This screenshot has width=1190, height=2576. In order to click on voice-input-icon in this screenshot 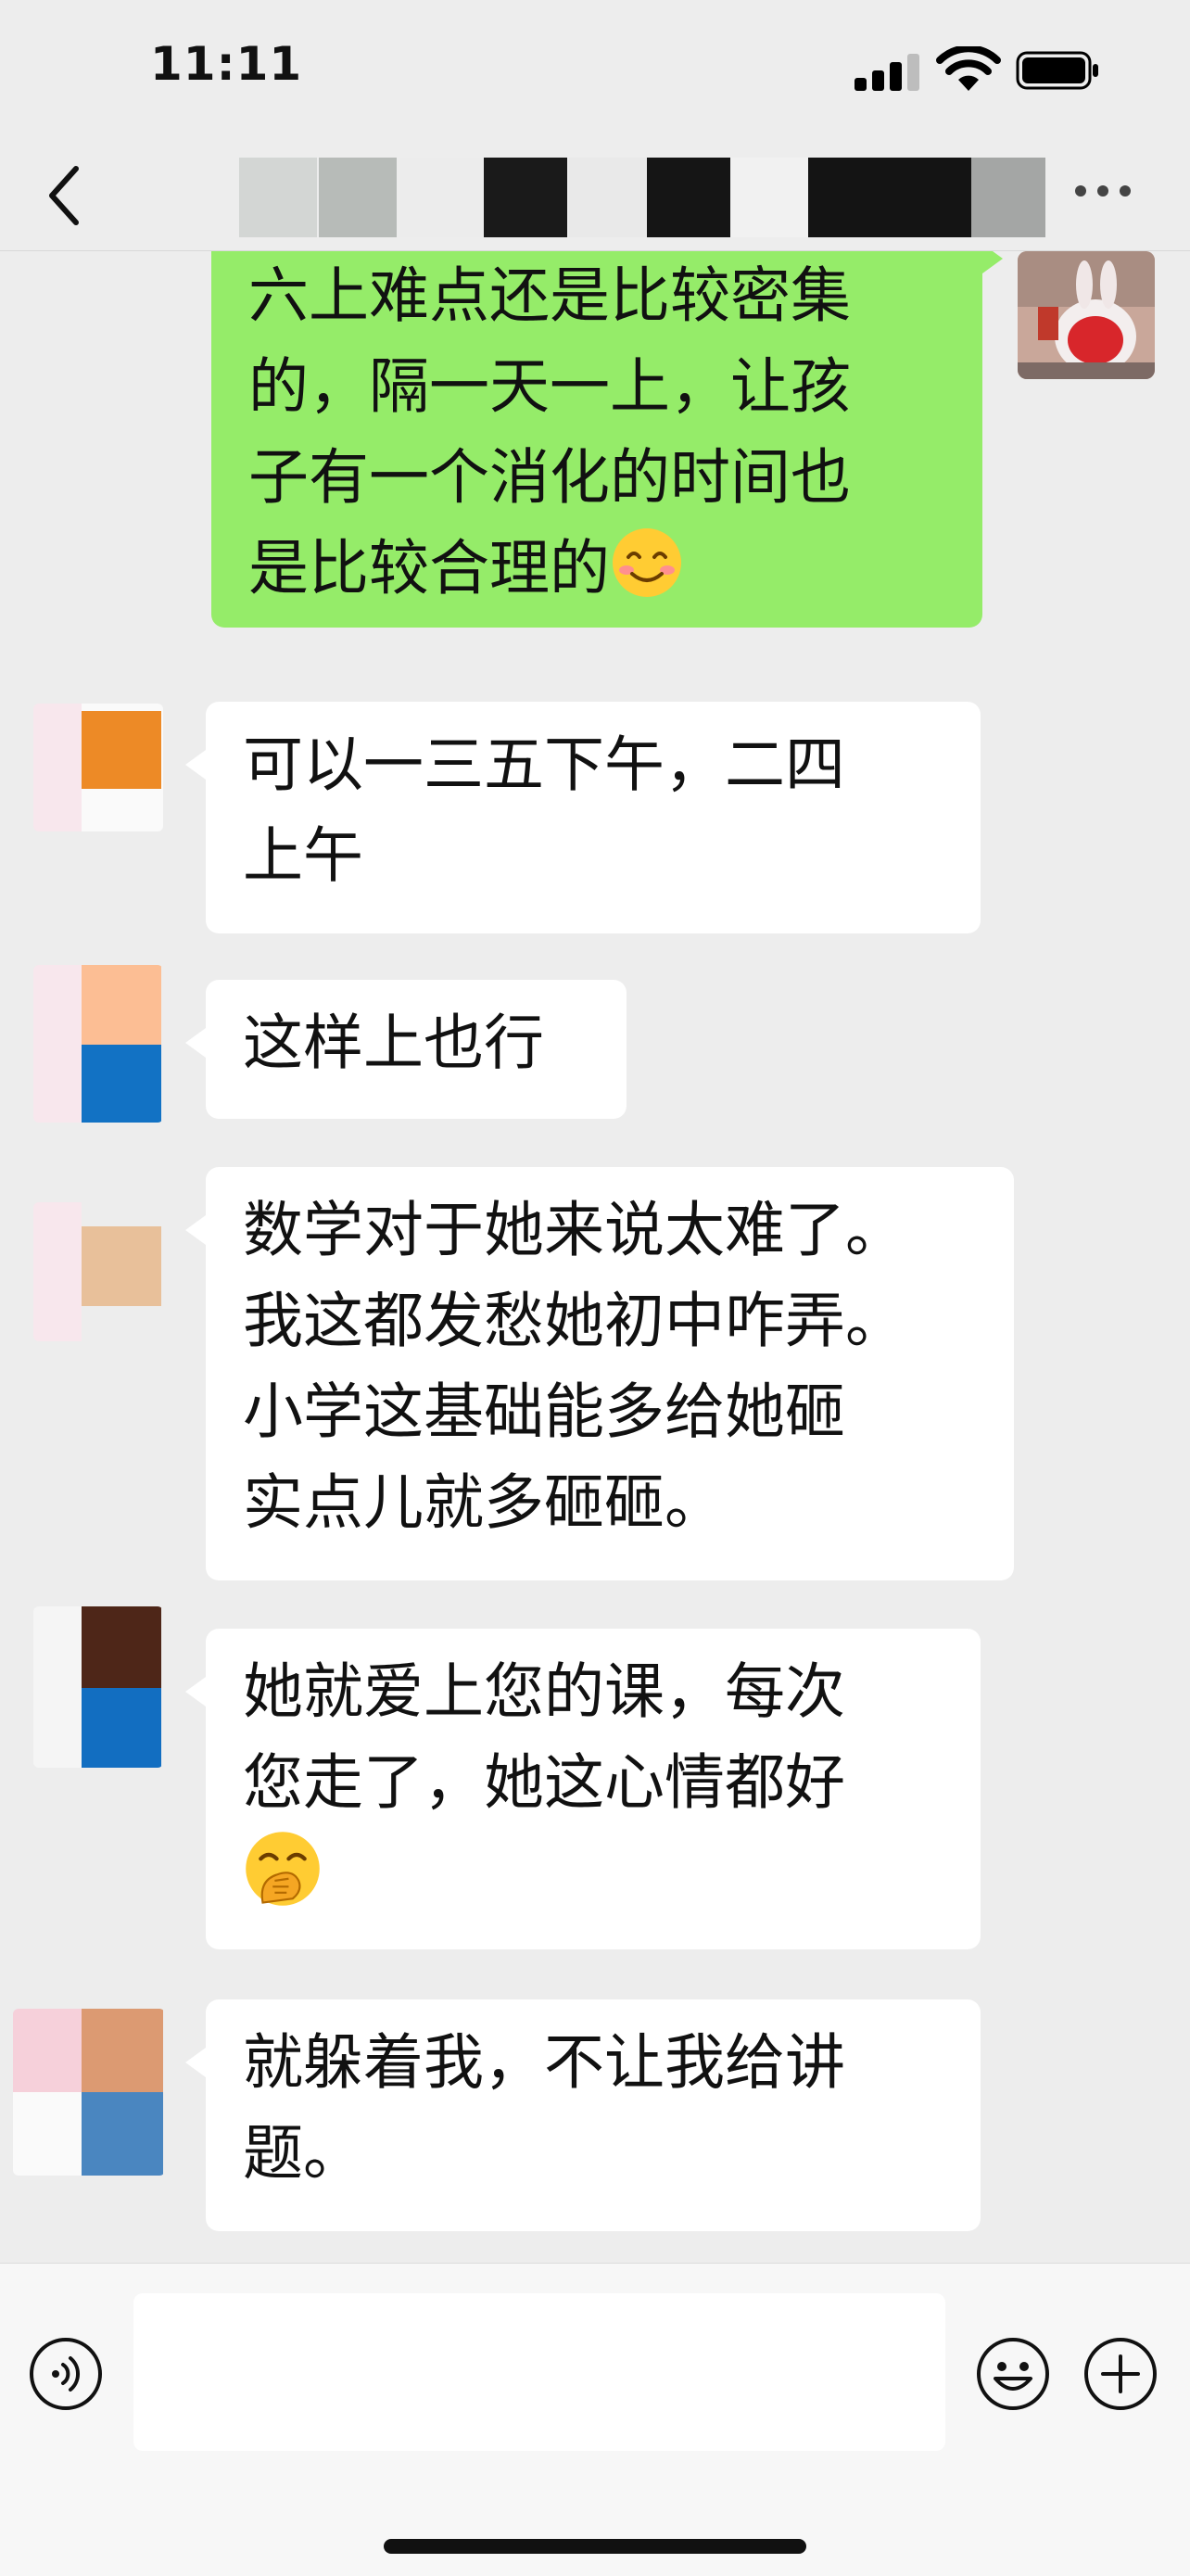, I will do `click(66, 2374)`.